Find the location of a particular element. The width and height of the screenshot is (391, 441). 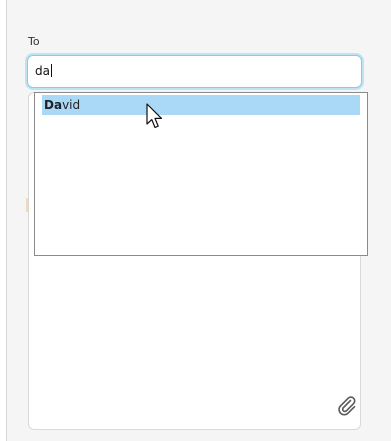

paperclip-icon is located at coordinates (346, 405).